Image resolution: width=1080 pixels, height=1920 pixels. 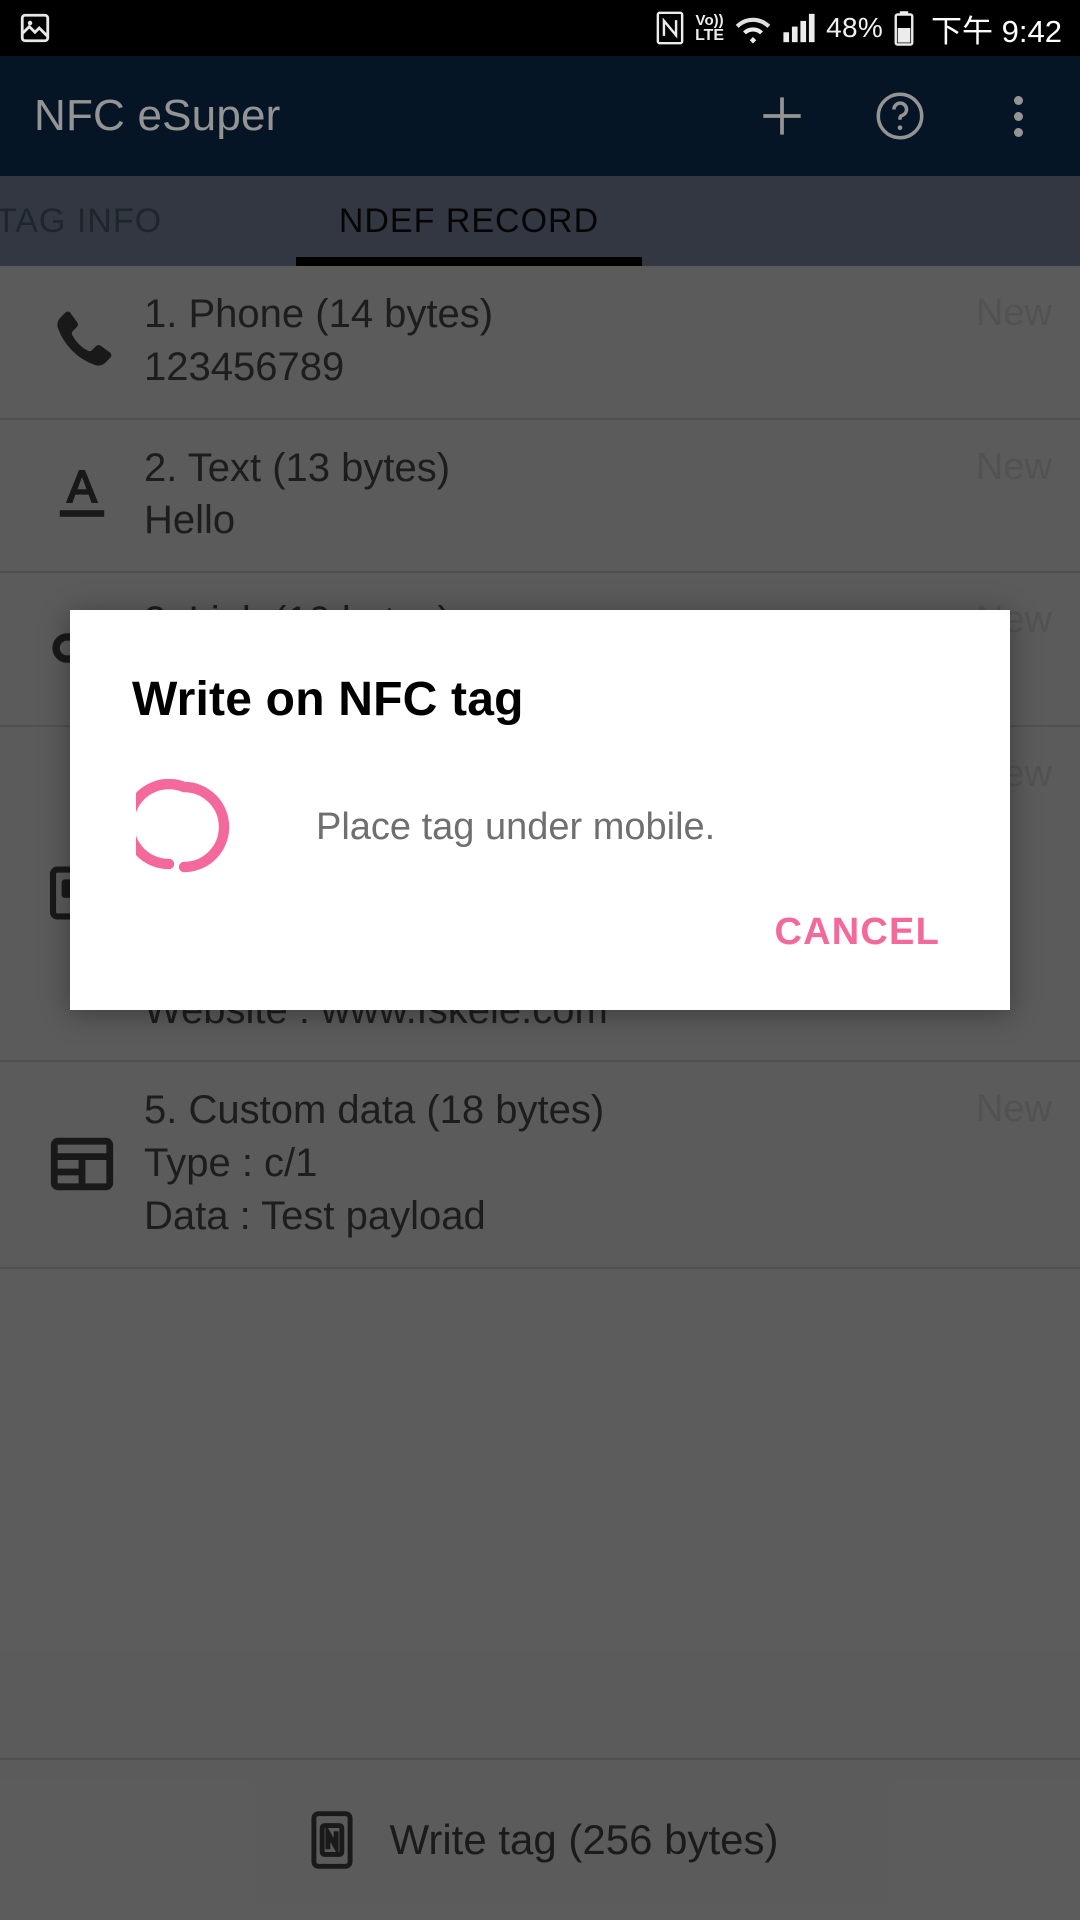 What do you see at coordinates (904, 28) in the screenshot?
I see `battery-icon` at bounding box center [904, 28].